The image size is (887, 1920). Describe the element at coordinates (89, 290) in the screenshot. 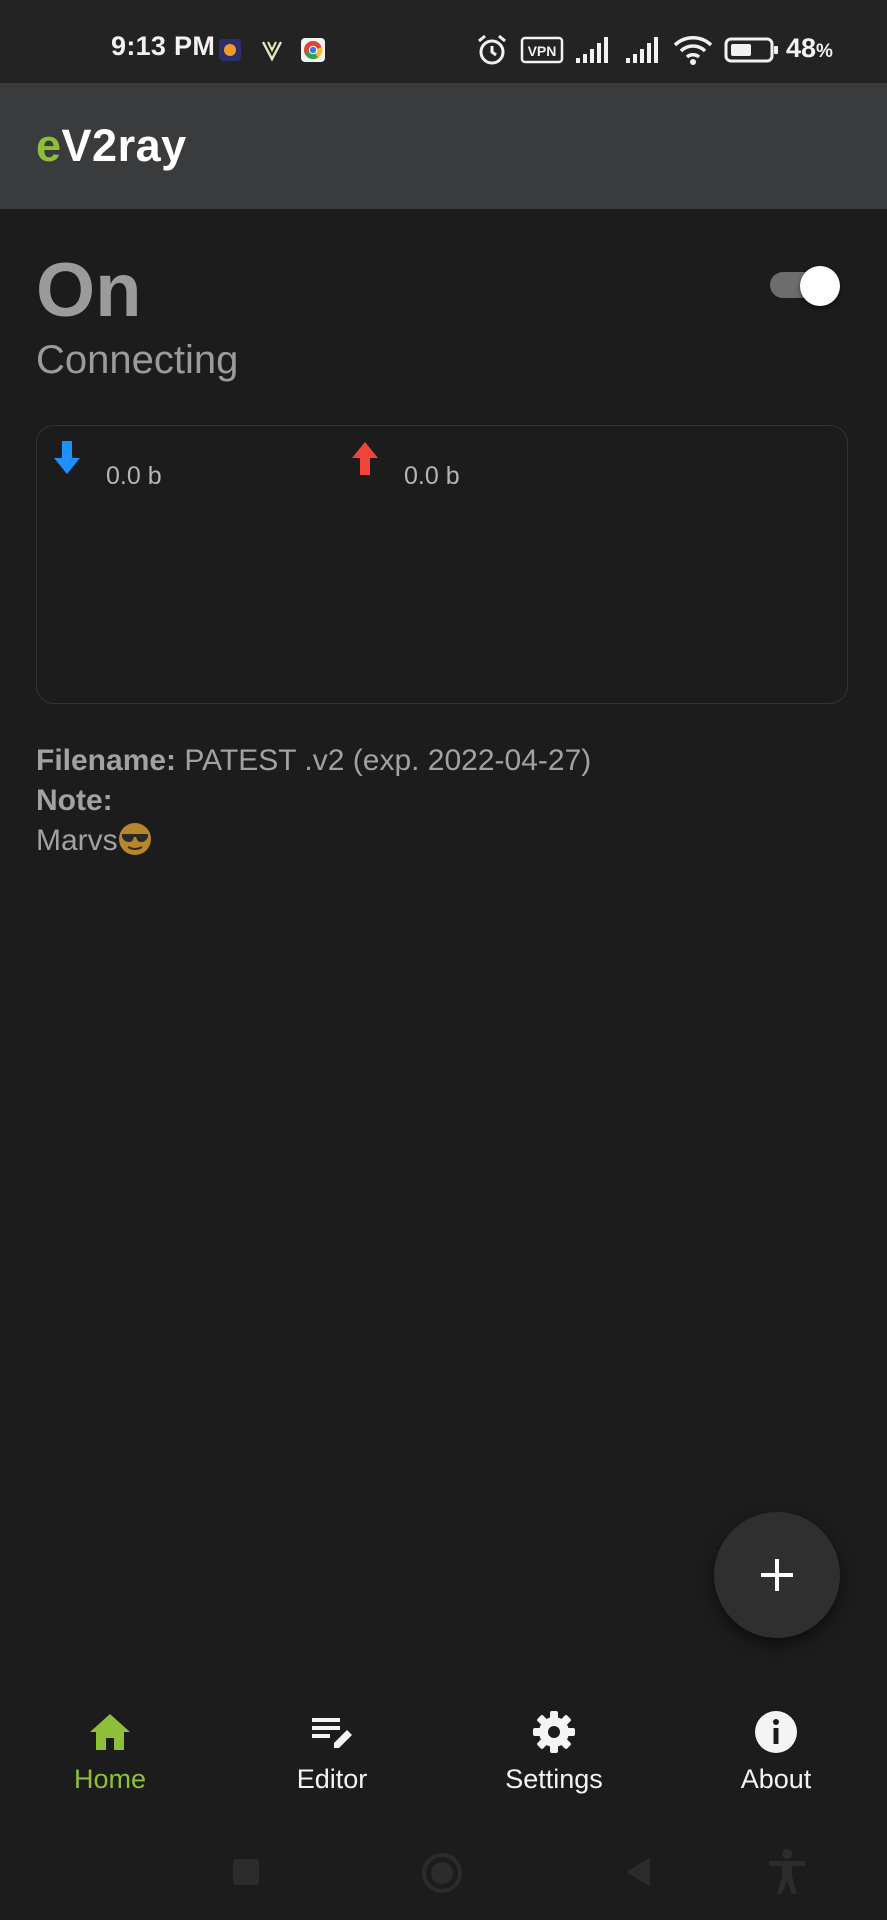

I see `connection-state: On` at that location.